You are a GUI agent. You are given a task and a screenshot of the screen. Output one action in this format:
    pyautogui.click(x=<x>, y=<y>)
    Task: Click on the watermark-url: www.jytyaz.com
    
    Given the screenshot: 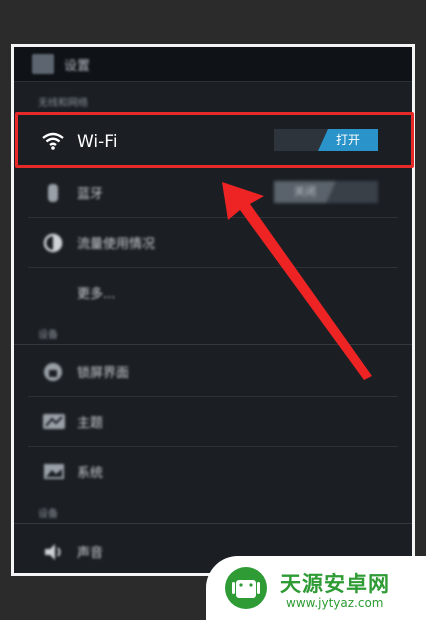 What is the action you would take?
    pyautogui.click(x=335, y=603)
    